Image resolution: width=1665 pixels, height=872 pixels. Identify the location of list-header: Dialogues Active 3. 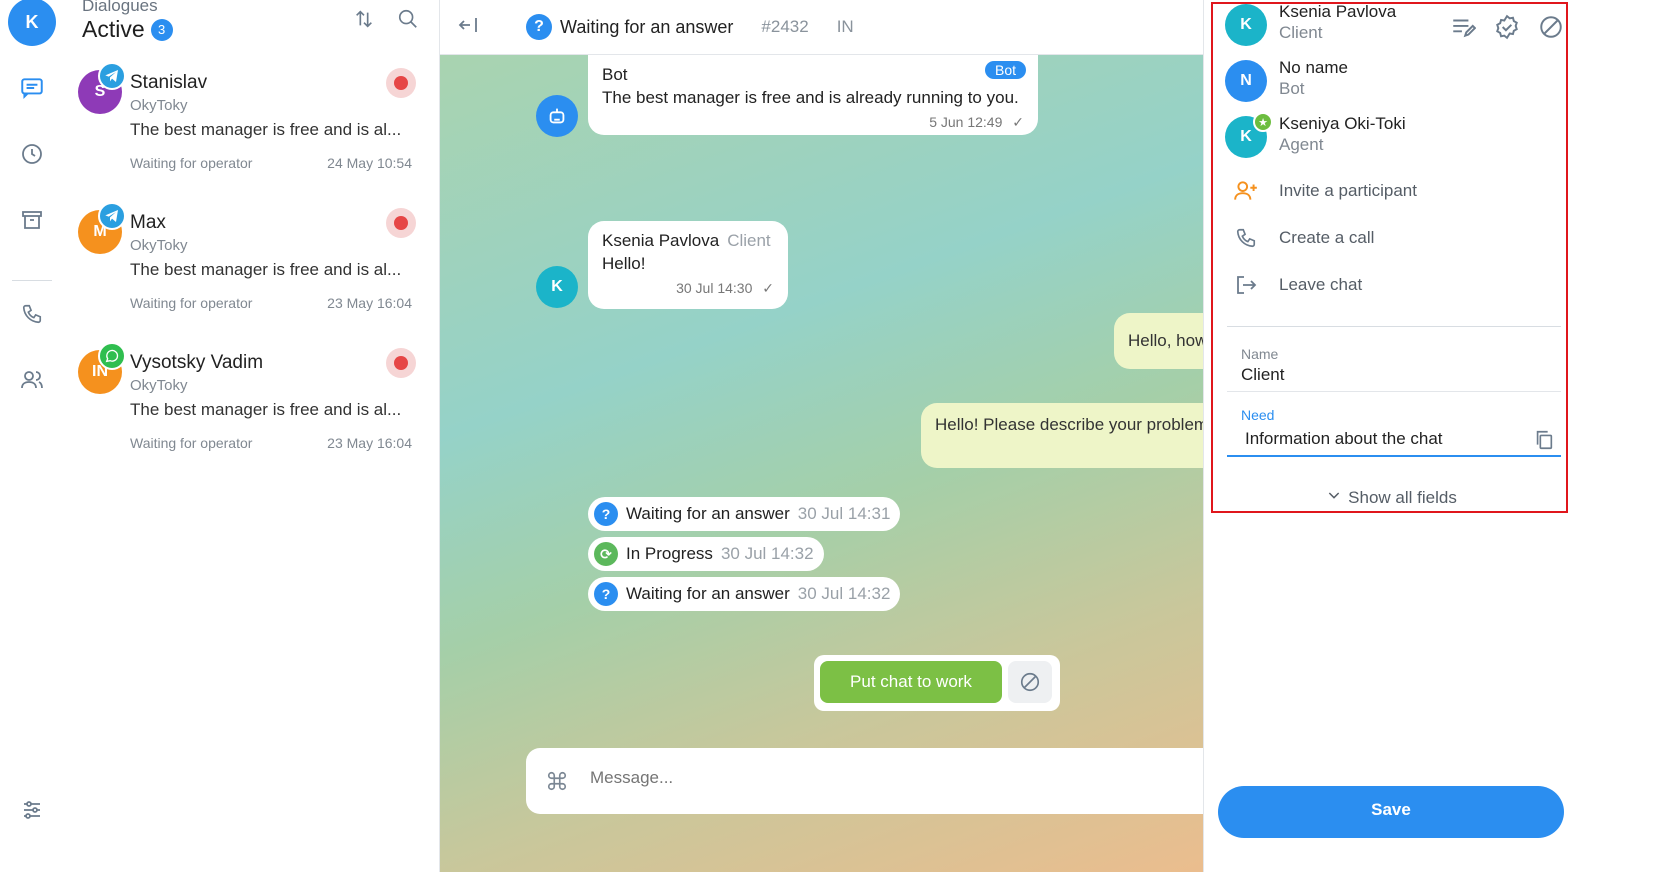
(127, 21).